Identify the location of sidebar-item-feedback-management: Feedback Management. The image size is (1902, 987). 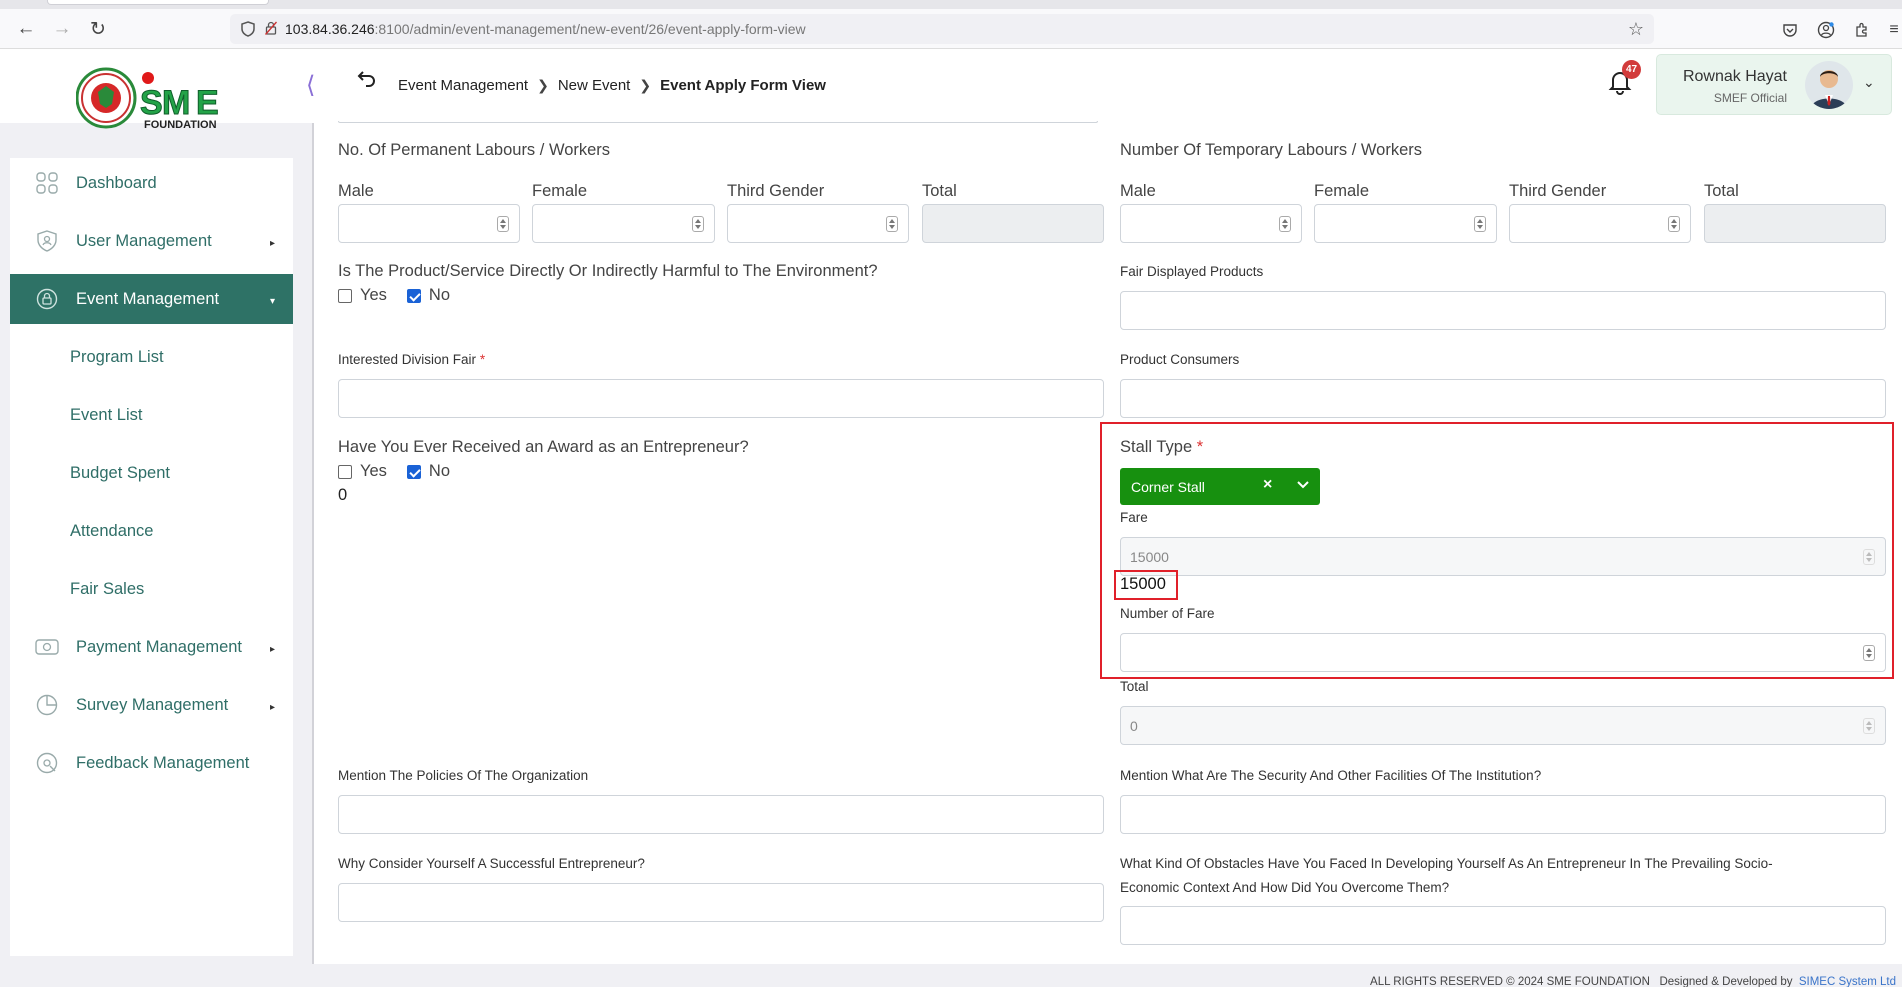
(151, 763).